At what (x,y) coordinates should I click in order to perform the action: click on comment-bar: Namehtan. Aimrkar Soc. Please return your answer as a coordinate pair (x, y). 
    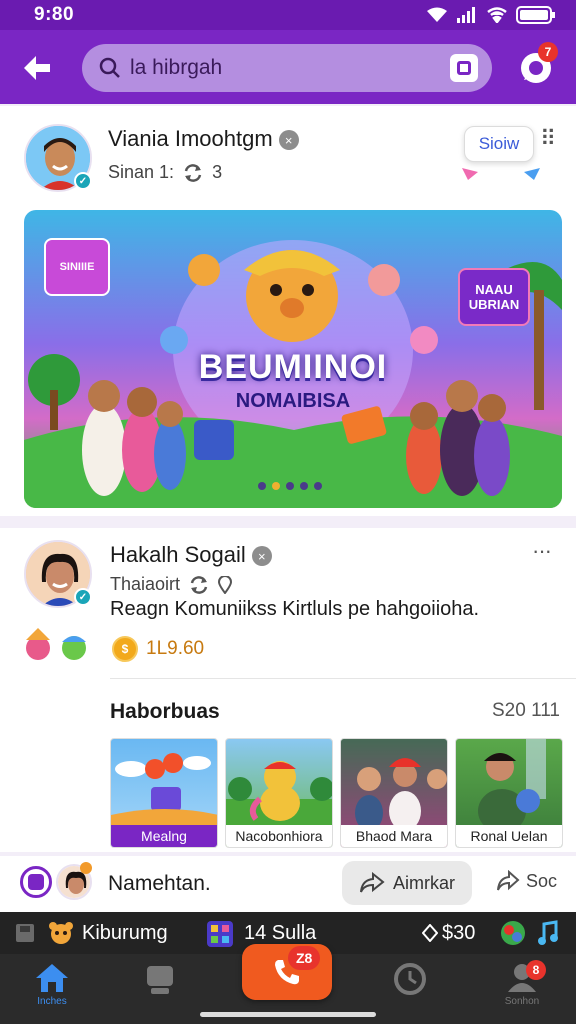
    Looking at the image, I should click on (288, 884).